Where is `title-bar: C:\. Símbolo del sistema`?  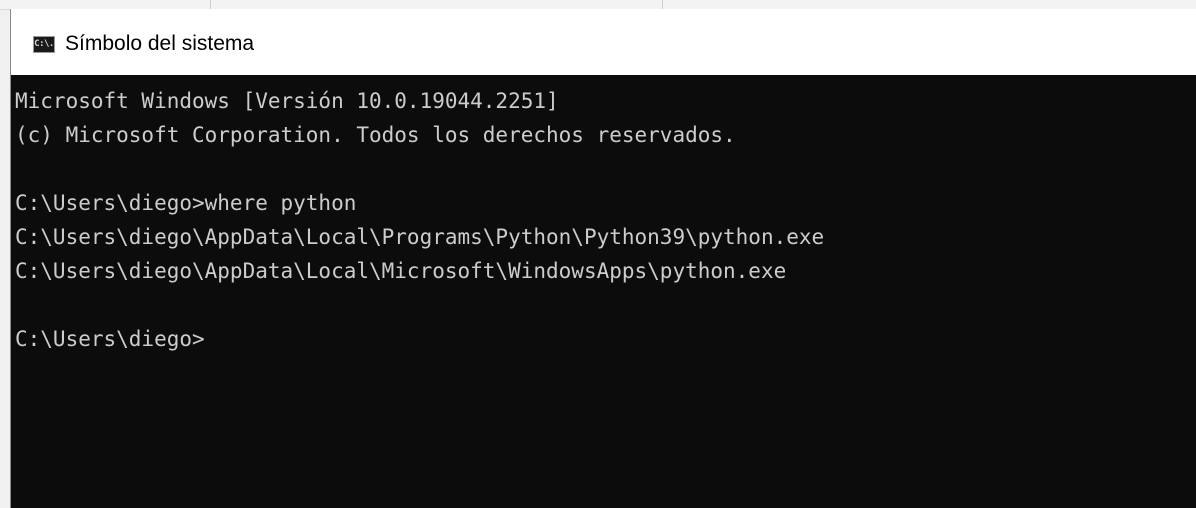 title-bar: C:\. Símbolo del sistema is located at coordinates (603, 42).